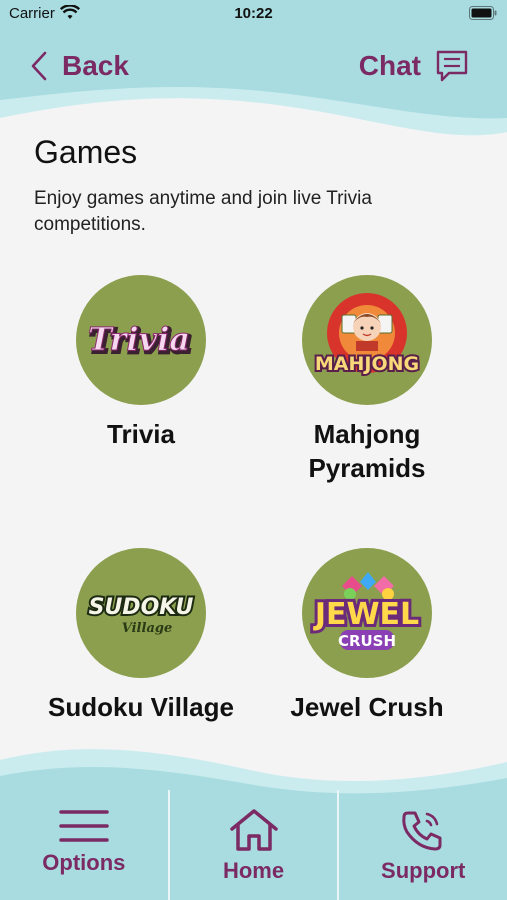  What do you see at coordinates (253, 870) in the screenshot?
I see `nav-label: Home` at bounding box center [253, 870].